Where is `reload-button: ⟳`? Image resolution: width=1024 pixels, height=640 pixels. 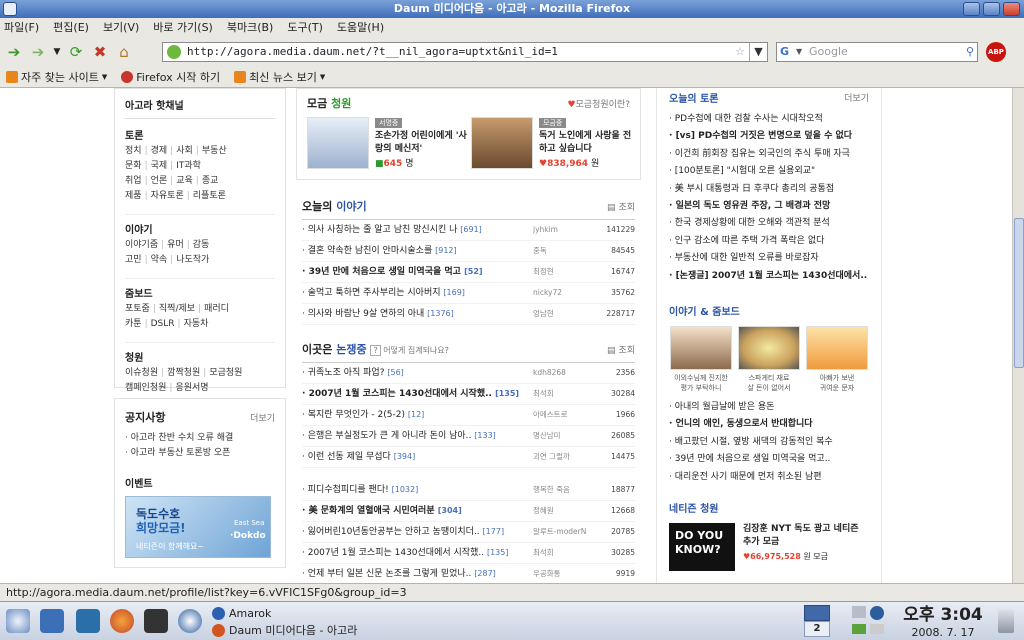
reload-button: ⟳ is located at coordinates (76, 52).